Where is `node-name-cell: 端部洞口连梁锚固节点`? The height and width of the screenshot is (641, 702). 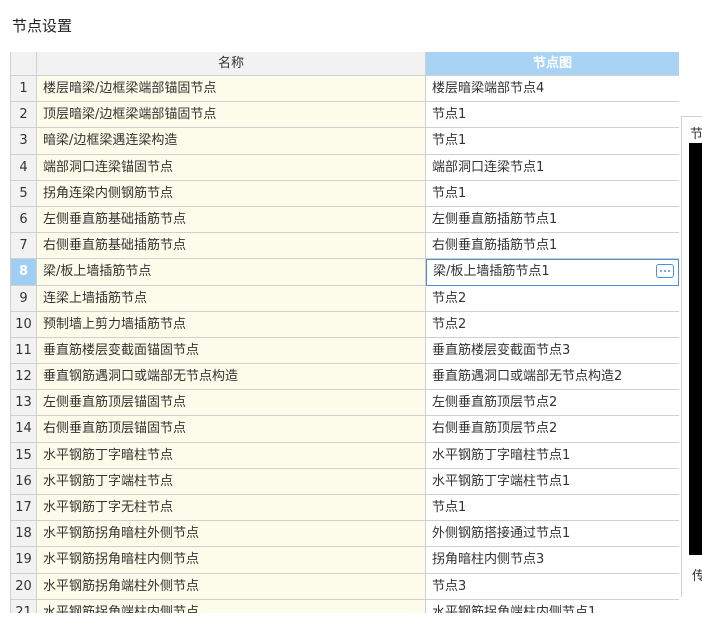 node-name-cell: 端部洞口连梁锚固节点 is located at coordinates (231, 167).